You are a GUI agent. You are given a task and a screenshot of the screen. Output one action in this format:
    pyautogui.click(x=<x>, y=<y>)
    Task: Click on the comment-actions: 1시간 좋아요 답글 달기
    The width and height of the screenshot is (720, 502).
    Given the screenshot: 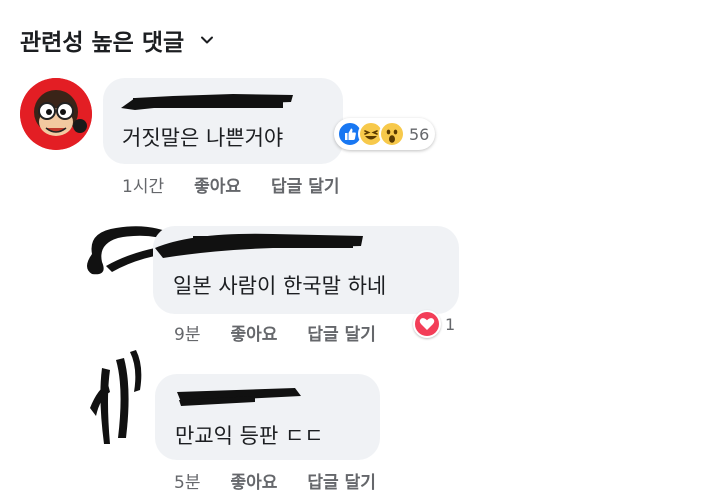 What is the action you would take?
    pyautogui.click(x=231, y=184)
    